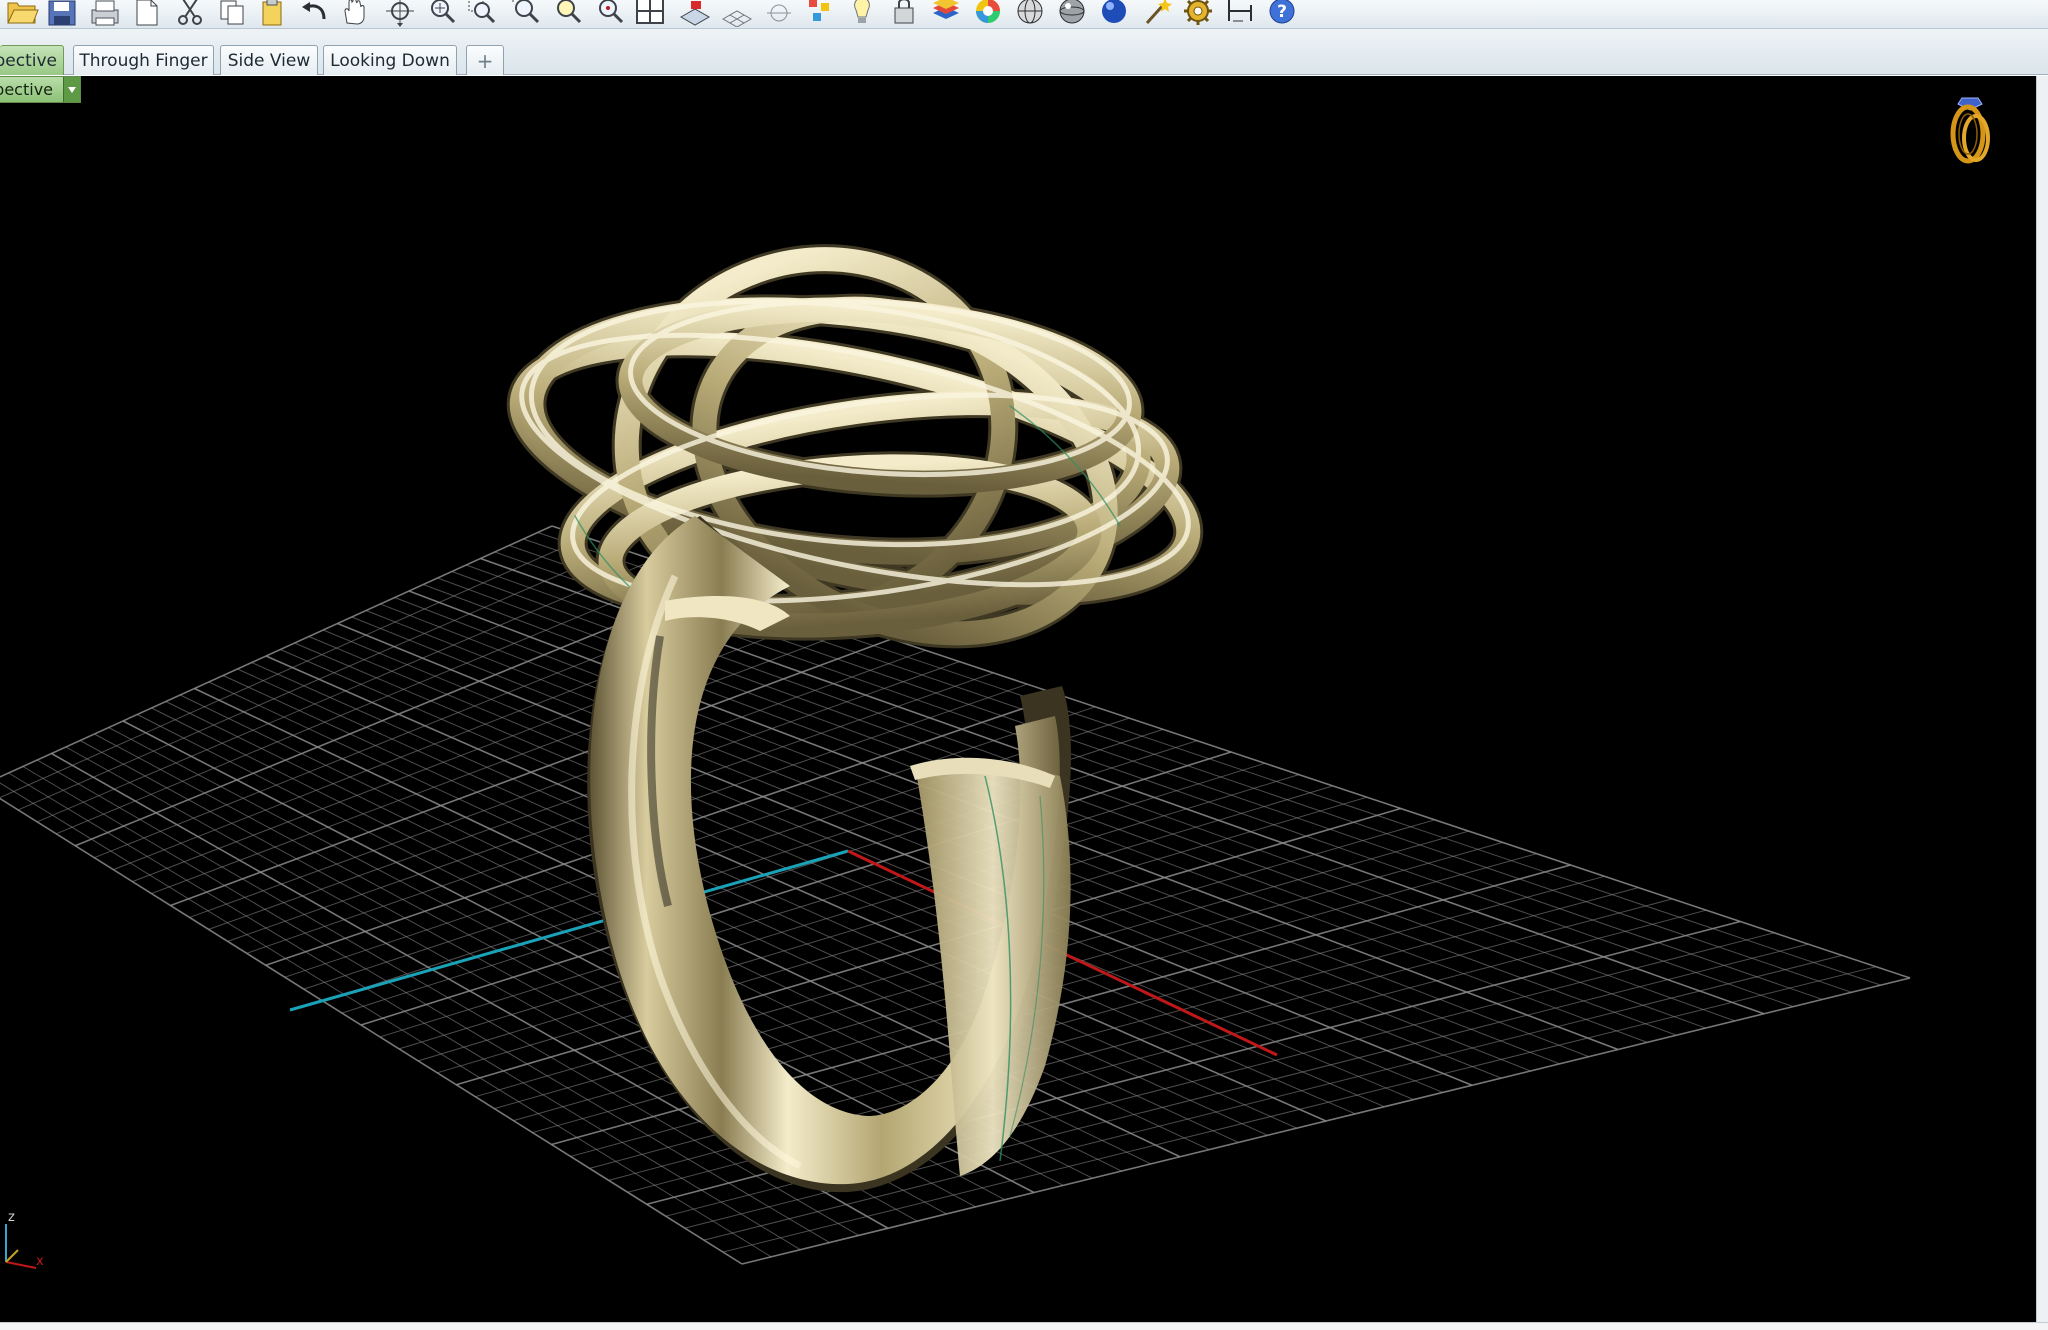 This screenshot has height=1330, width=2048. What do you see at coordinates (737, 18) in the screenshot?
I see `grid-snap-icon` at bounding box center [737, 18].